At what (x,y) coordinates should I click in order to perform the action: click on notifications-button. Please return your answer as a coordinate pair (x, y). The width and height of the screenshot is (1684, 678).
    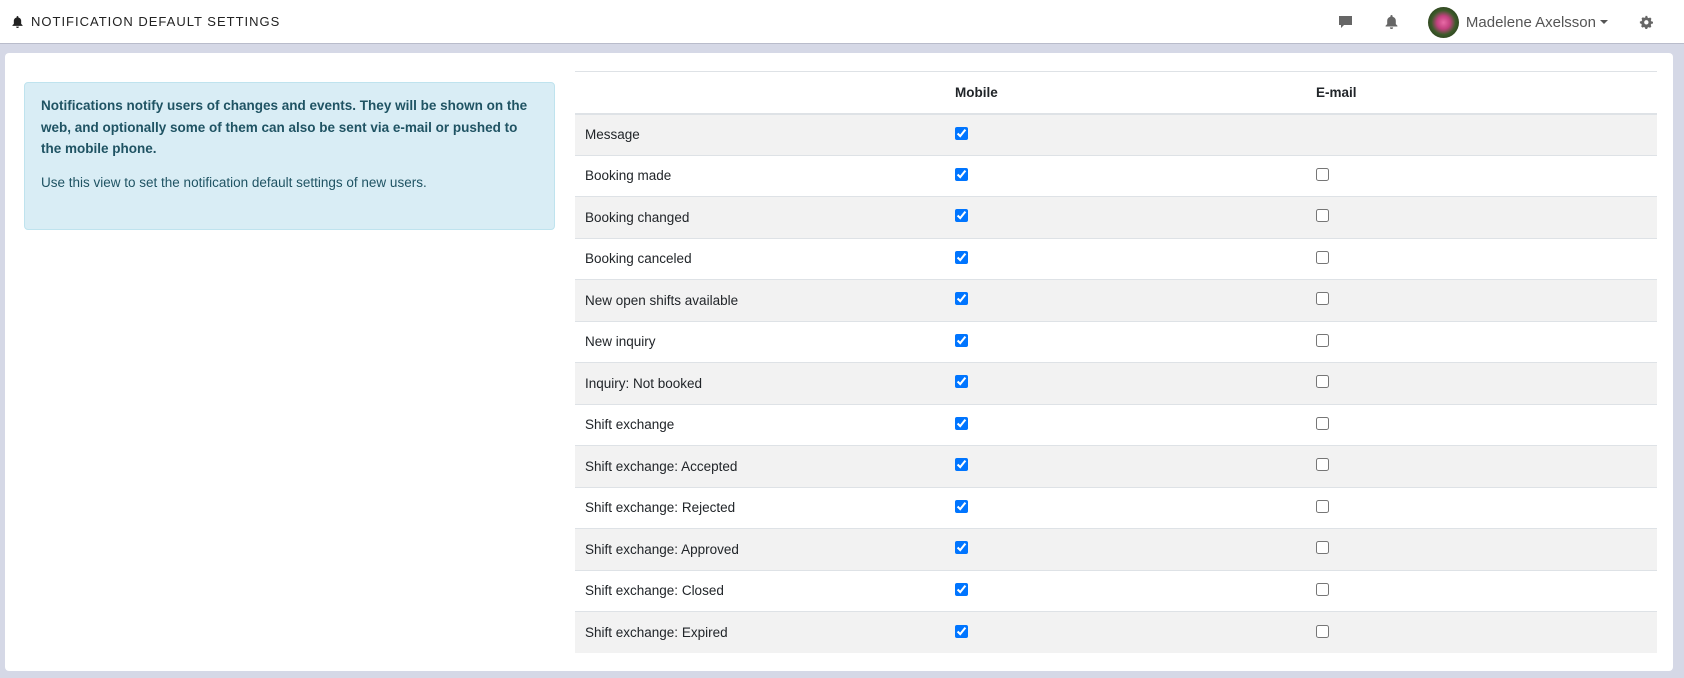
    Looking at the image, I should click on (1392, 22).